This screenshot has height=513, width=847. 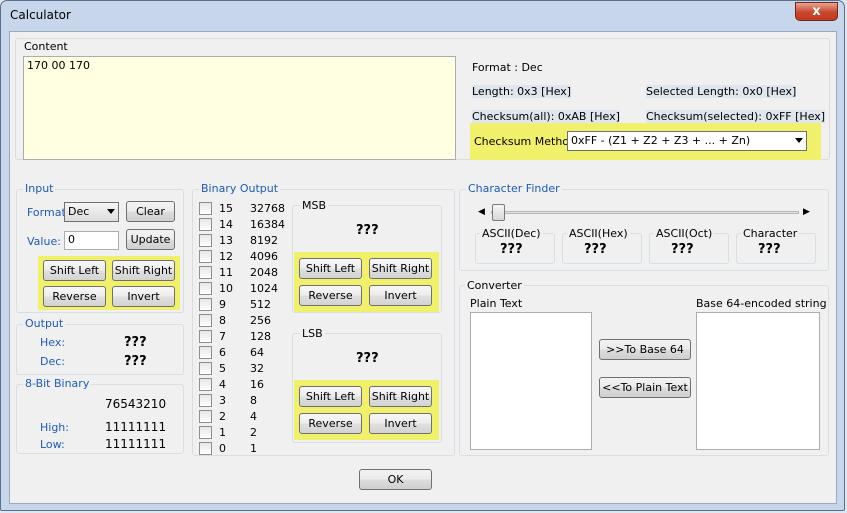 What do you see at coordinates (257, 384) in the screenshot?
I see `bit-value: 16` at bounding box center [257, 384].